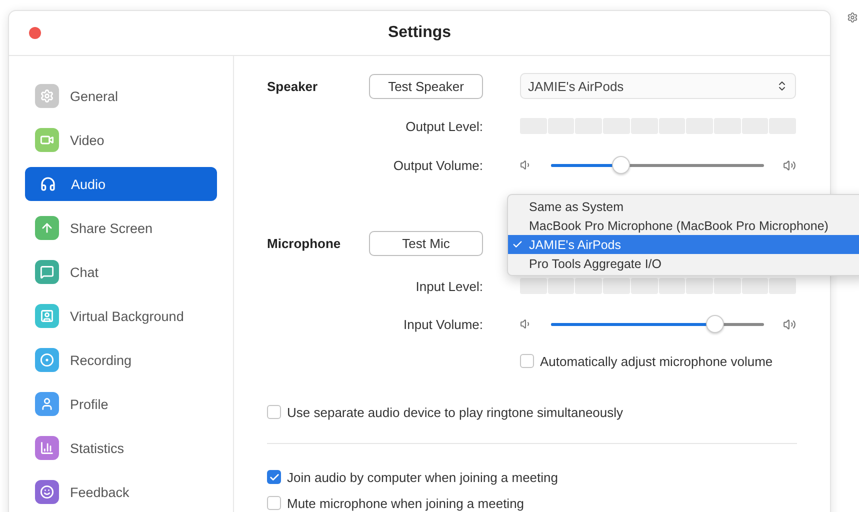  Describe the element at coordinates (405, 503) in the screenshot. I see `checkbox-label: Mute microphone when joining a meeting` at that location.